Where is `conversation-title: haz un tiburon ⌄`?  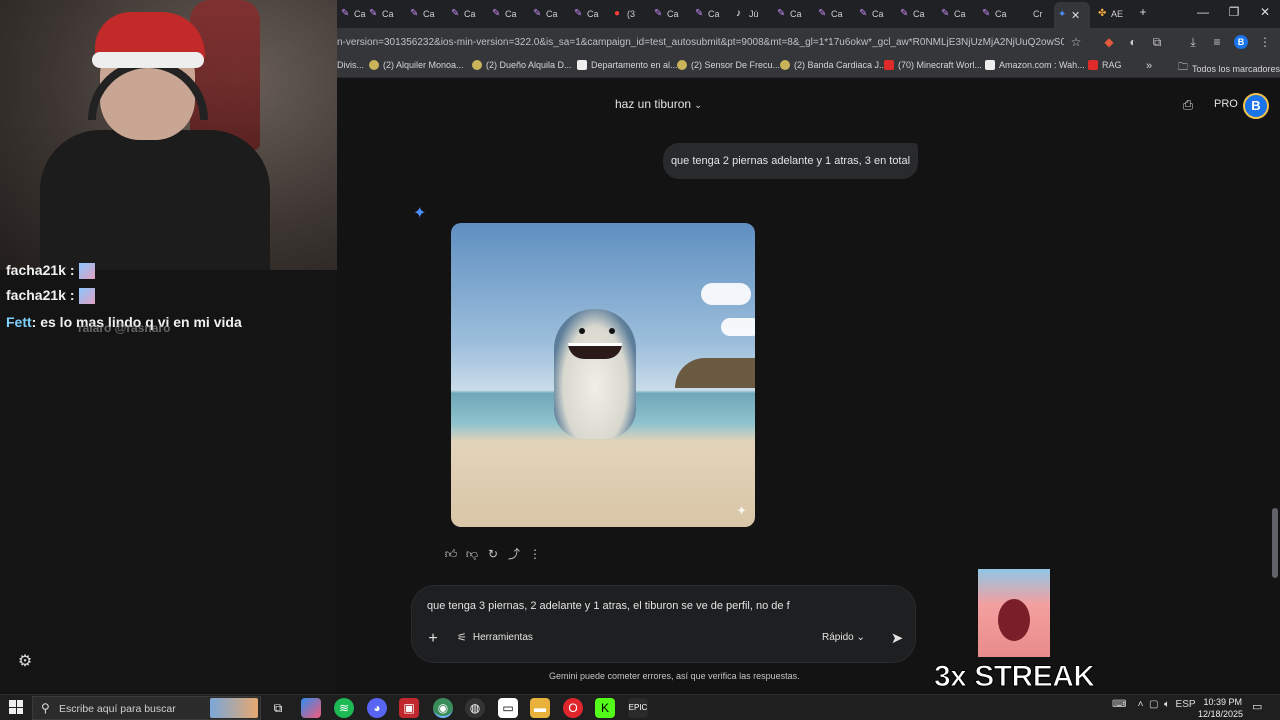 conversation-title: haz un tiburon ⌄ is located at coordinates (658, 104).